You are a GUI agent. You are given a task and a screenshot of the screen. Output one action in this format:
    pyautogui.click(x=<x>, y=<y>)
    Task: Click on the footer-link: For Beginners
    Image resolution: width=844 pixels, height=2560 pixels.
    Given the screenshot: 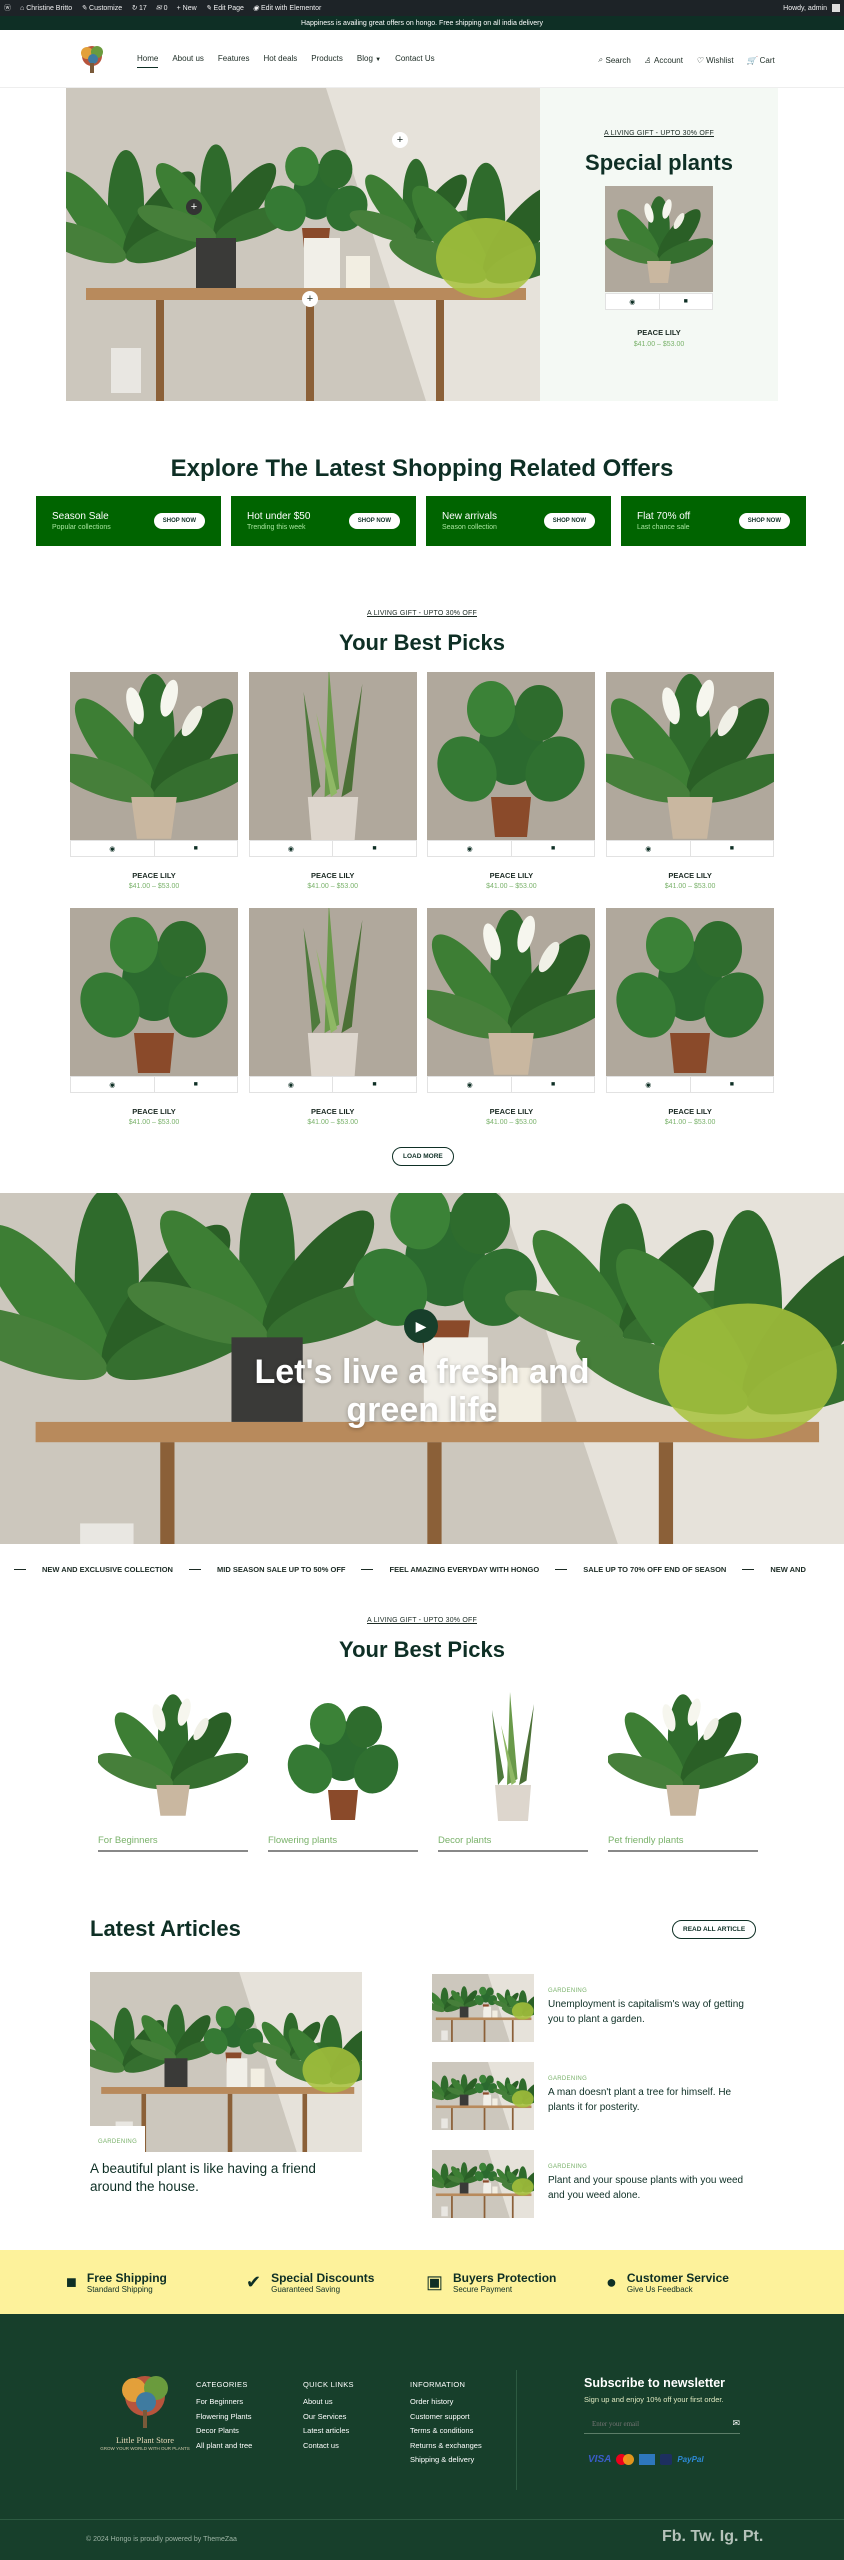 What is the action you would take?
    pyautogui.click(x=224, y=2402)
    